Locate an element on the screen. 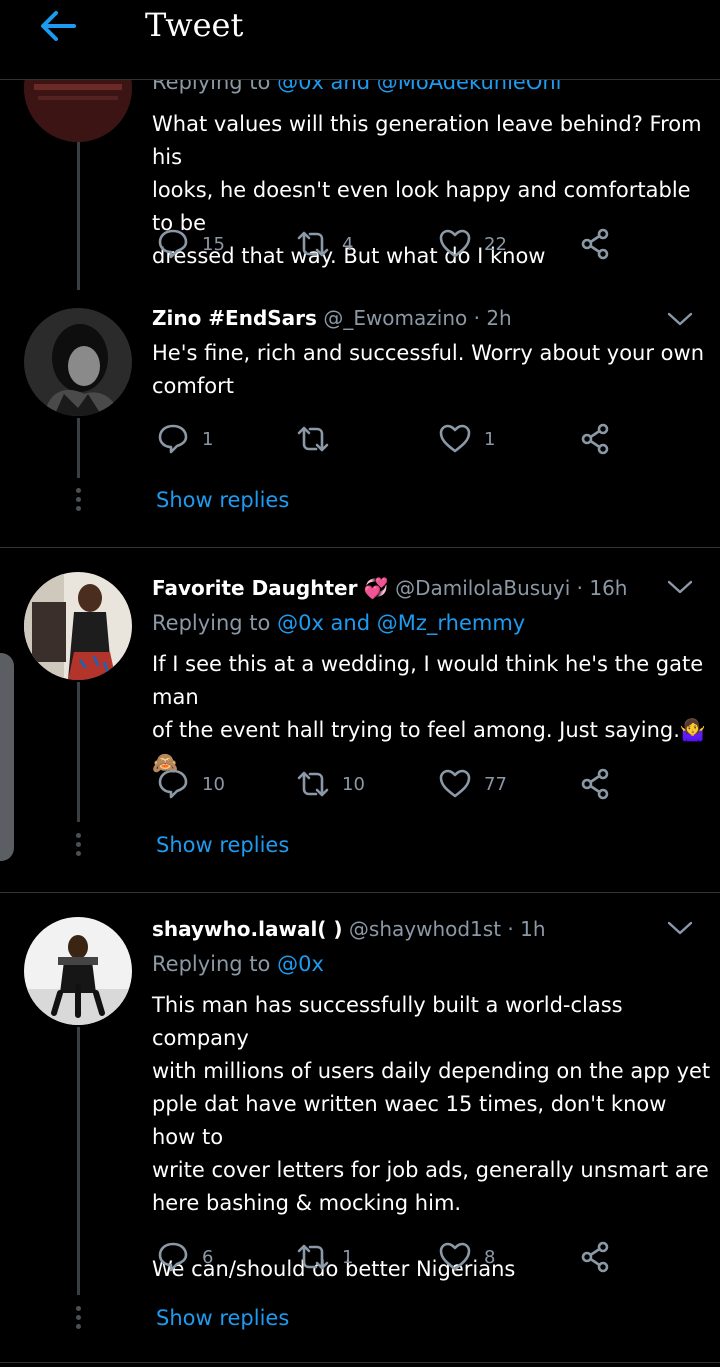 The image size is (720, 1367). author-handle: @shaywhod1st is located at coordinates (425, 929).